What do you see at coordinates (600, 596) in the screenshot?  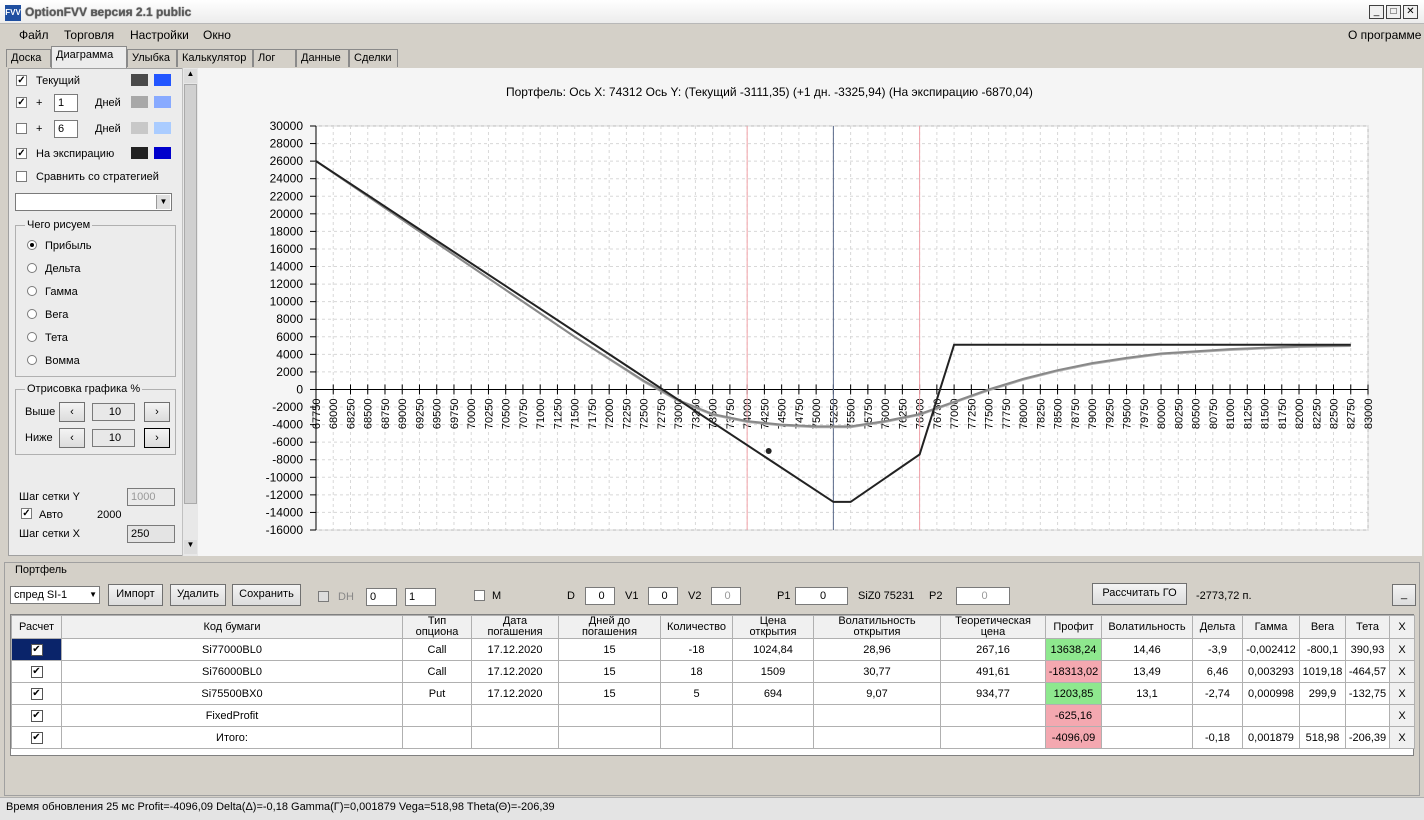 I see `d-input: 0` at bounding box center [600, 596].